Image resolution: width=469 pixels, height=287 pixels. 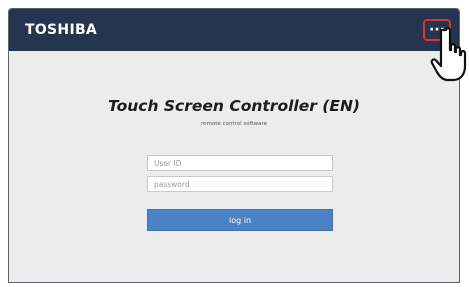 What do you see at coordinates (240, 184) in the screenshot?
I see `password-input` at bounding box center [240, 184].